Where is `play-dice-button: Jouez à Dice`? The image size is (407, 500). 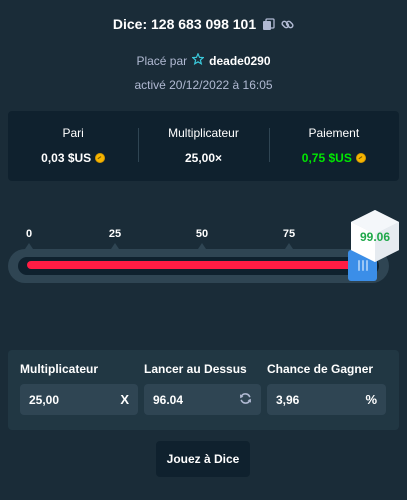
play-dice-button: Jouez à Dice is located at coordinates (203, 459).